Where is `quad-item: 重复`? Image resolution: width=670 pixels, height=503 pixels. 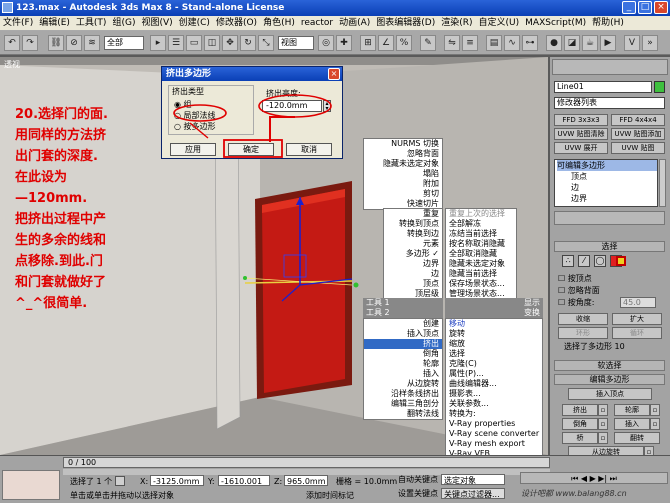
quad-item: 重复 is located at coordinates (413, 214).